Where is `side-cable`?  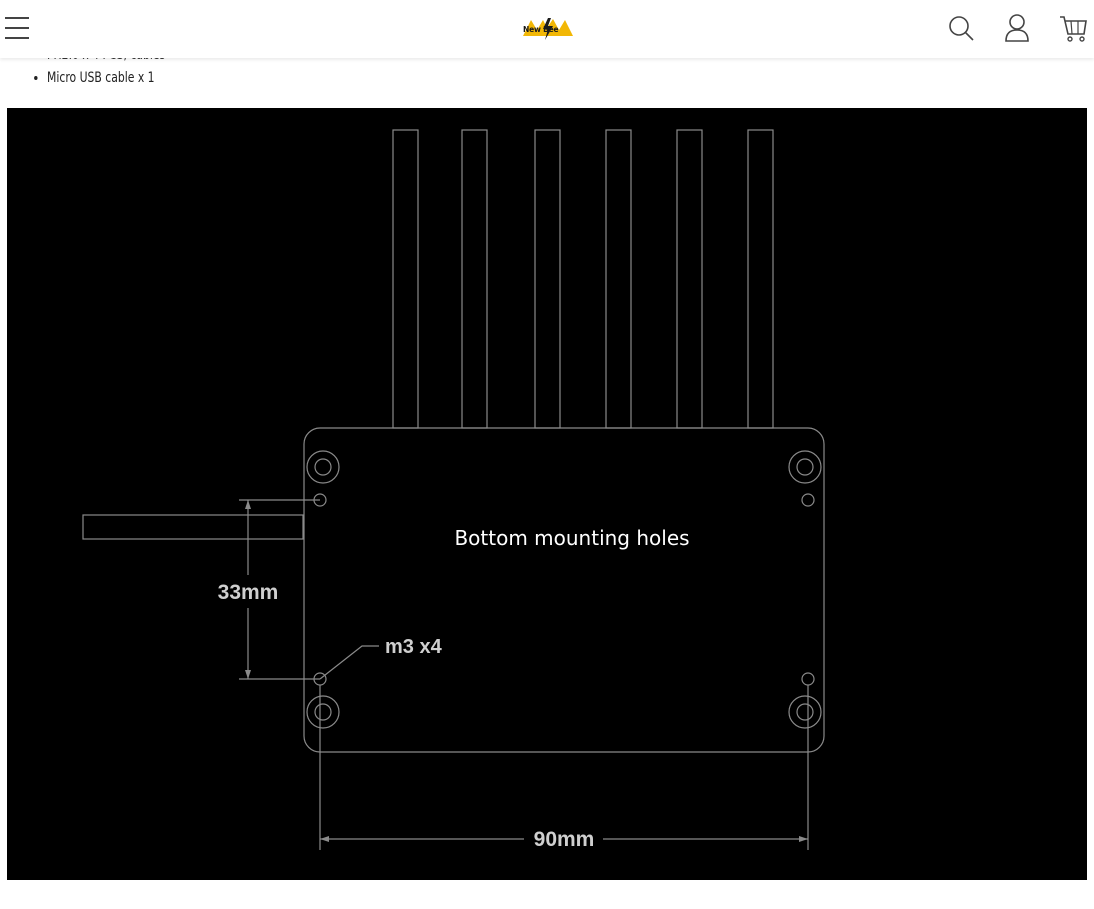
side-cable is located at coordinates (193, 527).